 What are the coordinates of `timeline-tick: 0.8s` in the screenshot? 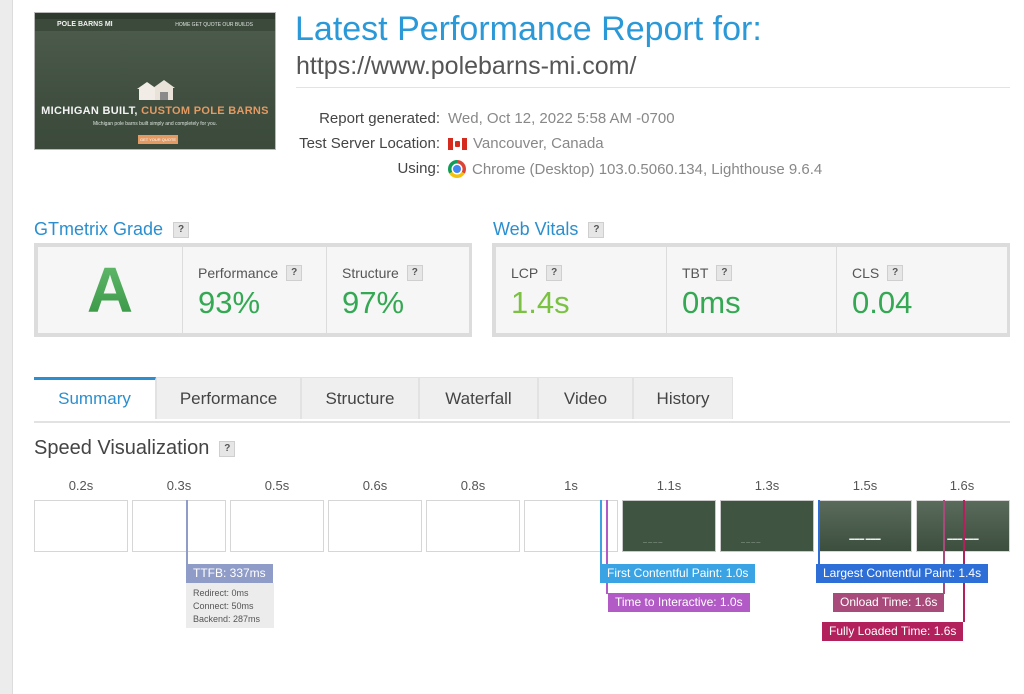 It's located at (473, 485).